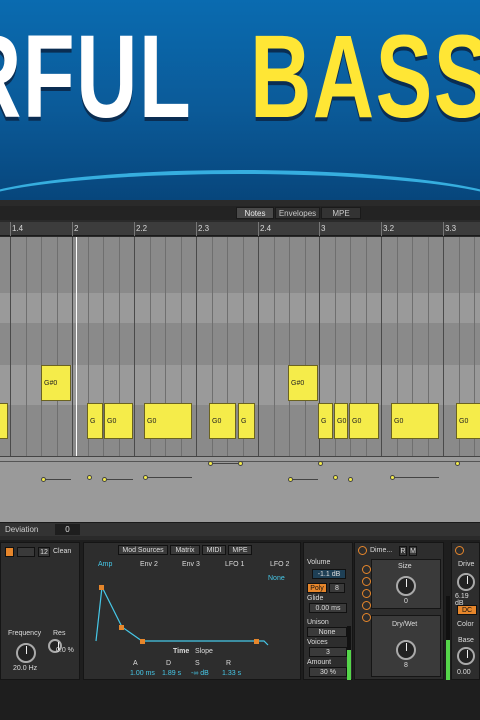  What do you see at coordinates (26, 653) in the screenshot?
I see `frequency-knob` at bounding box center [26, 653].